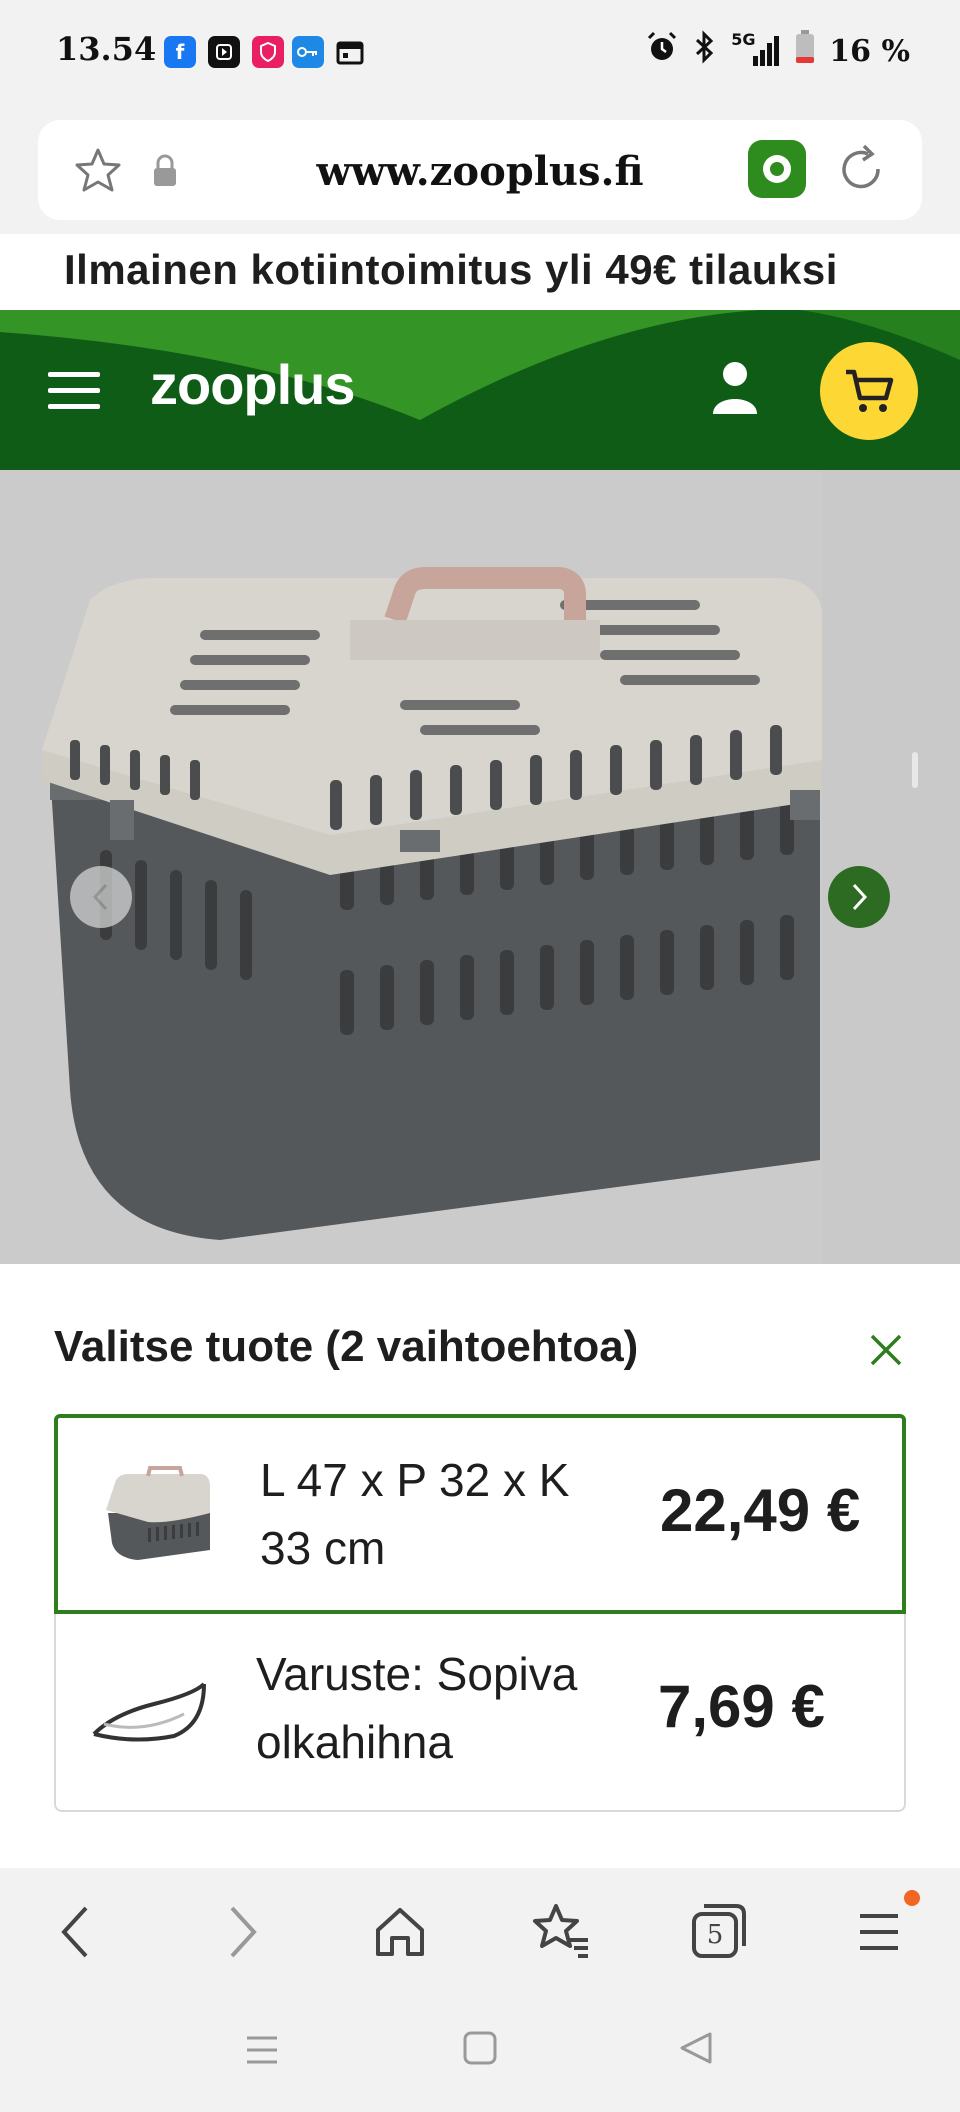  Describe the element at coordinates (662, 51) in the screenshot. I see `alarm-icon` at that location.